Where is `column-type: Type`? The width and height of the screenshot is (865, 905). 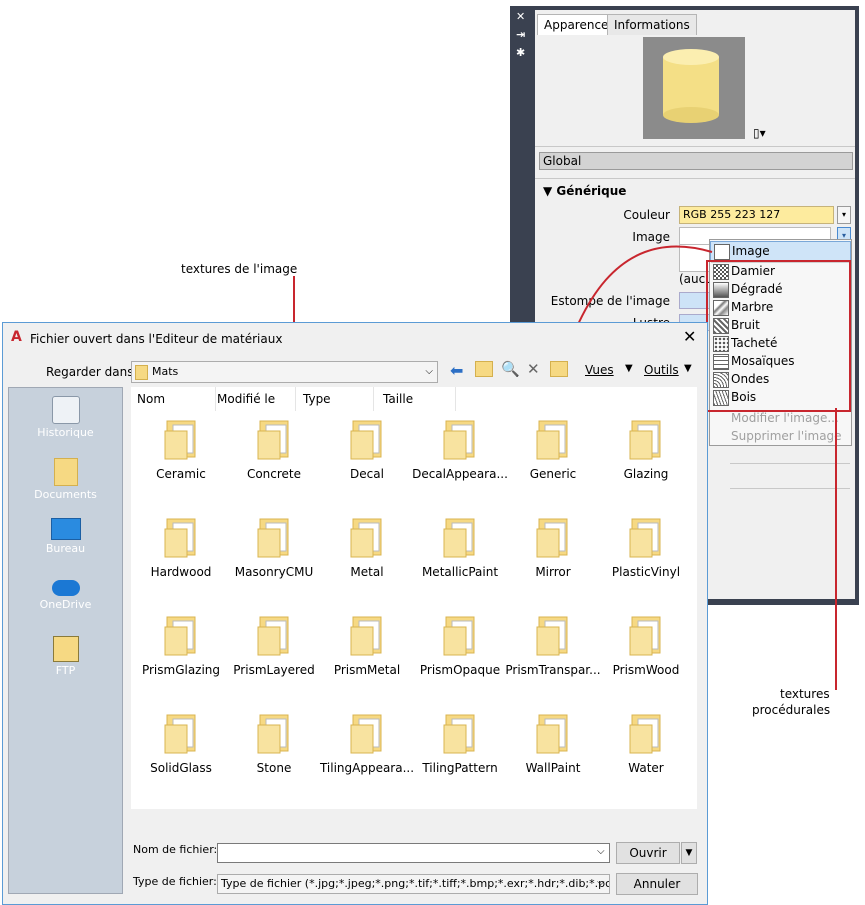
column-type: Type is located at coordinates (335, 399).